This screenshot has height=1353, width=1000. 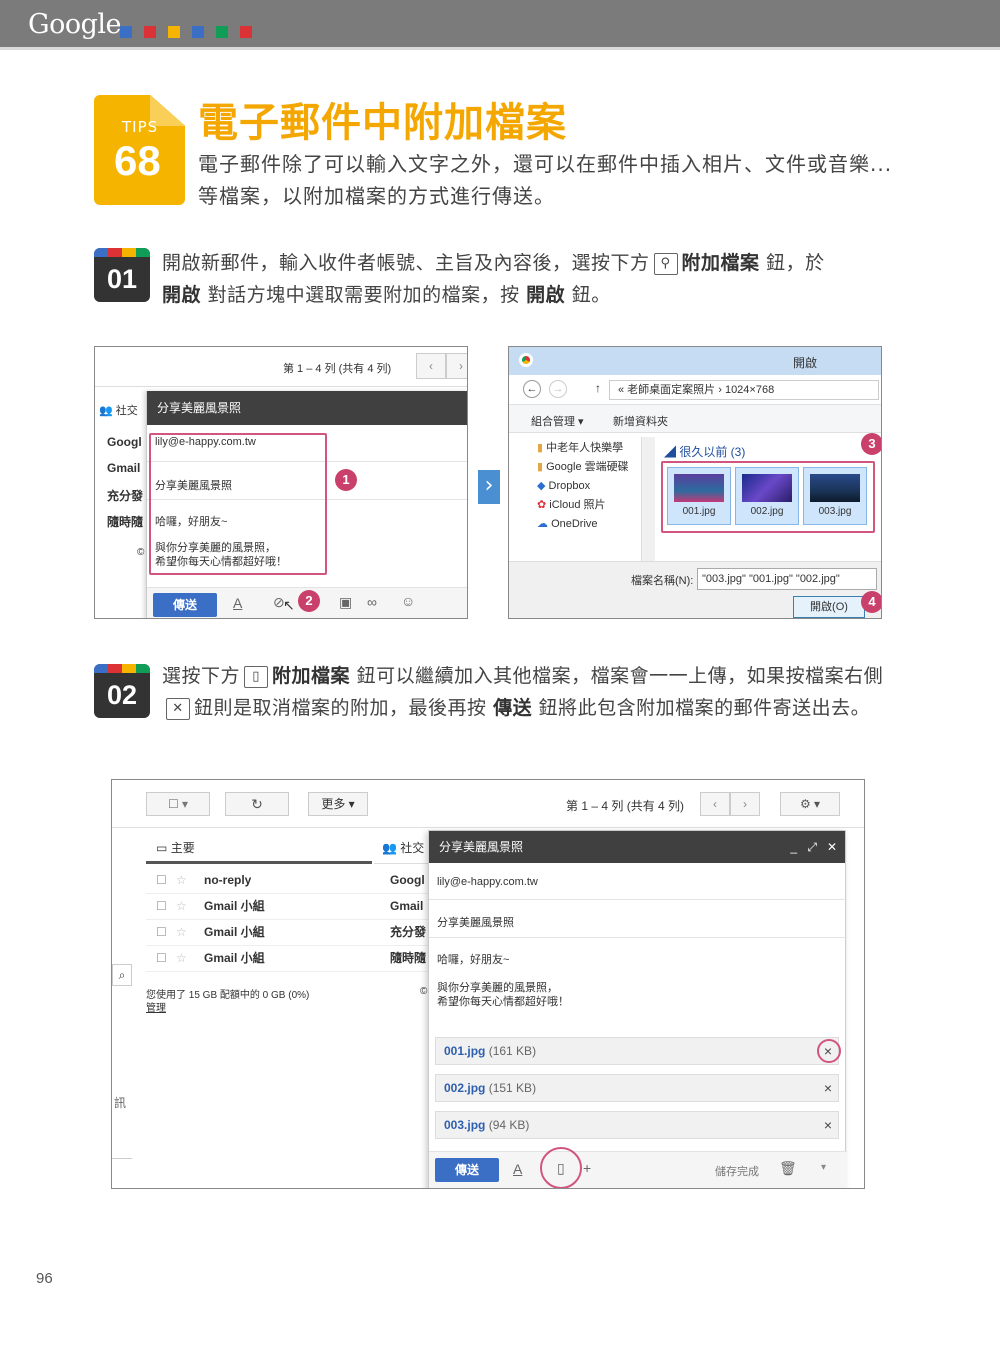 I want to click on plus-icon: +, so click(x=587, y=1168).